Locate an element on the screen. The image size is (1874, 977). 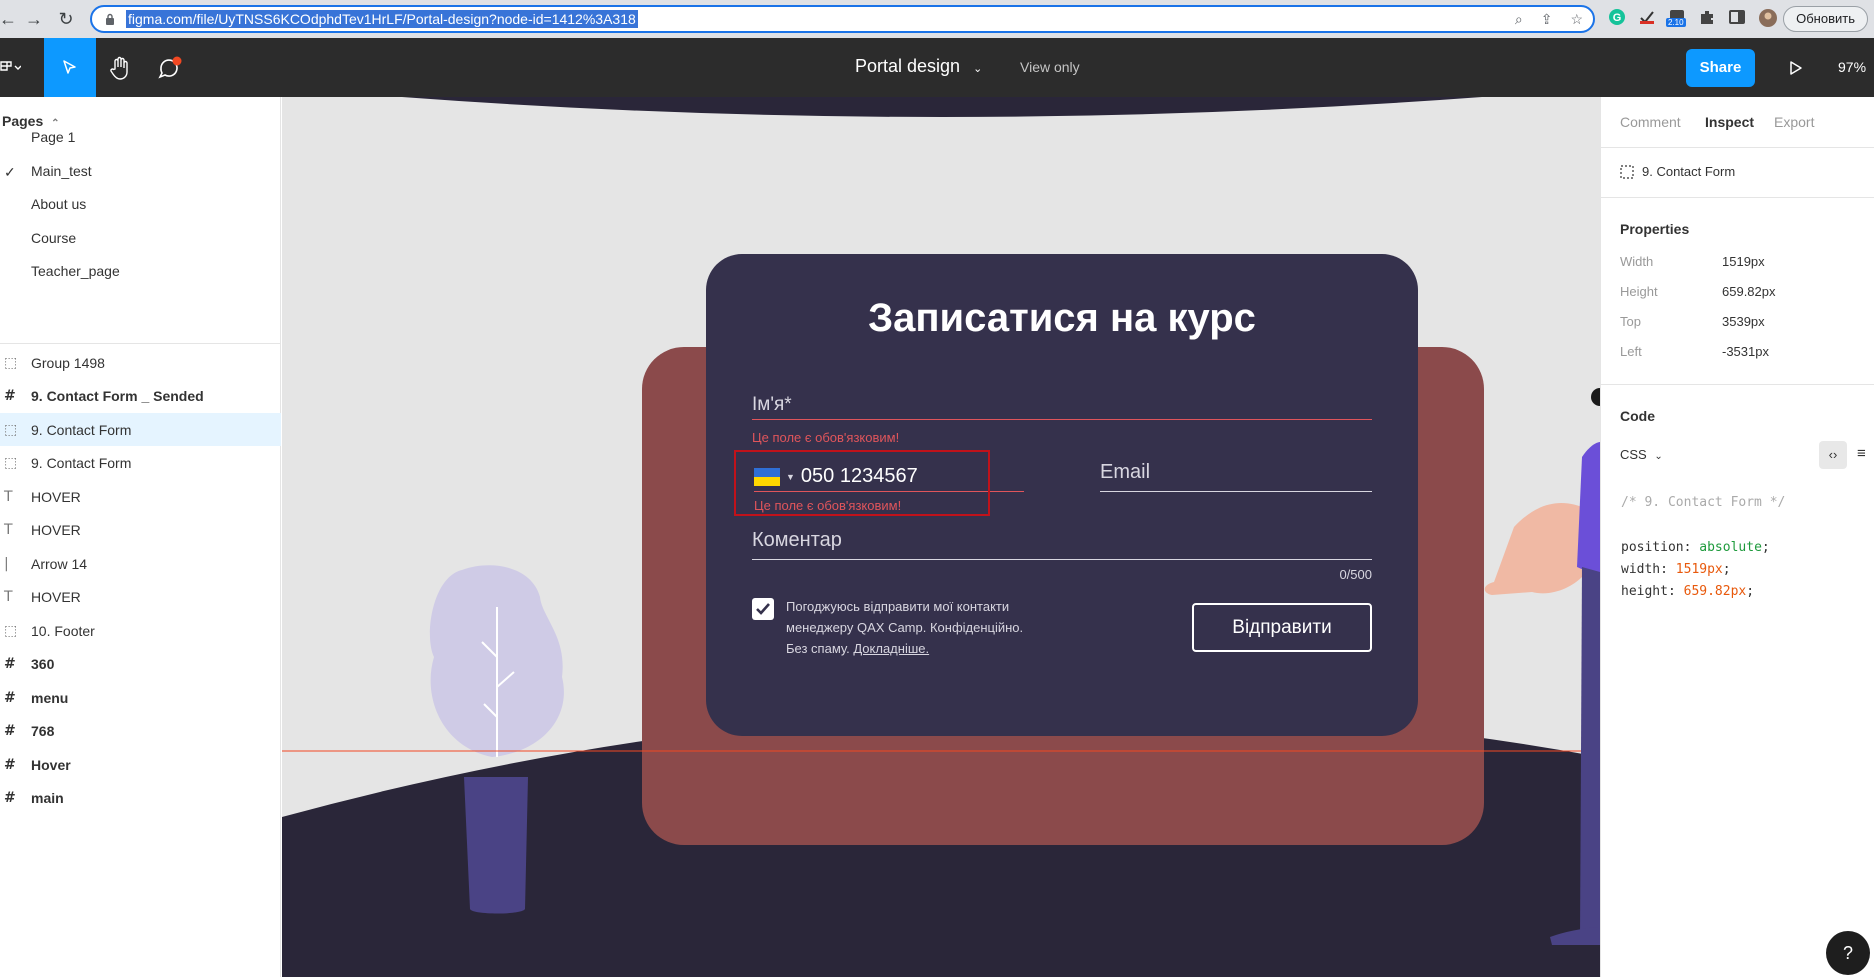
pages-header-label: Pages is located at coordinates (23, 121).